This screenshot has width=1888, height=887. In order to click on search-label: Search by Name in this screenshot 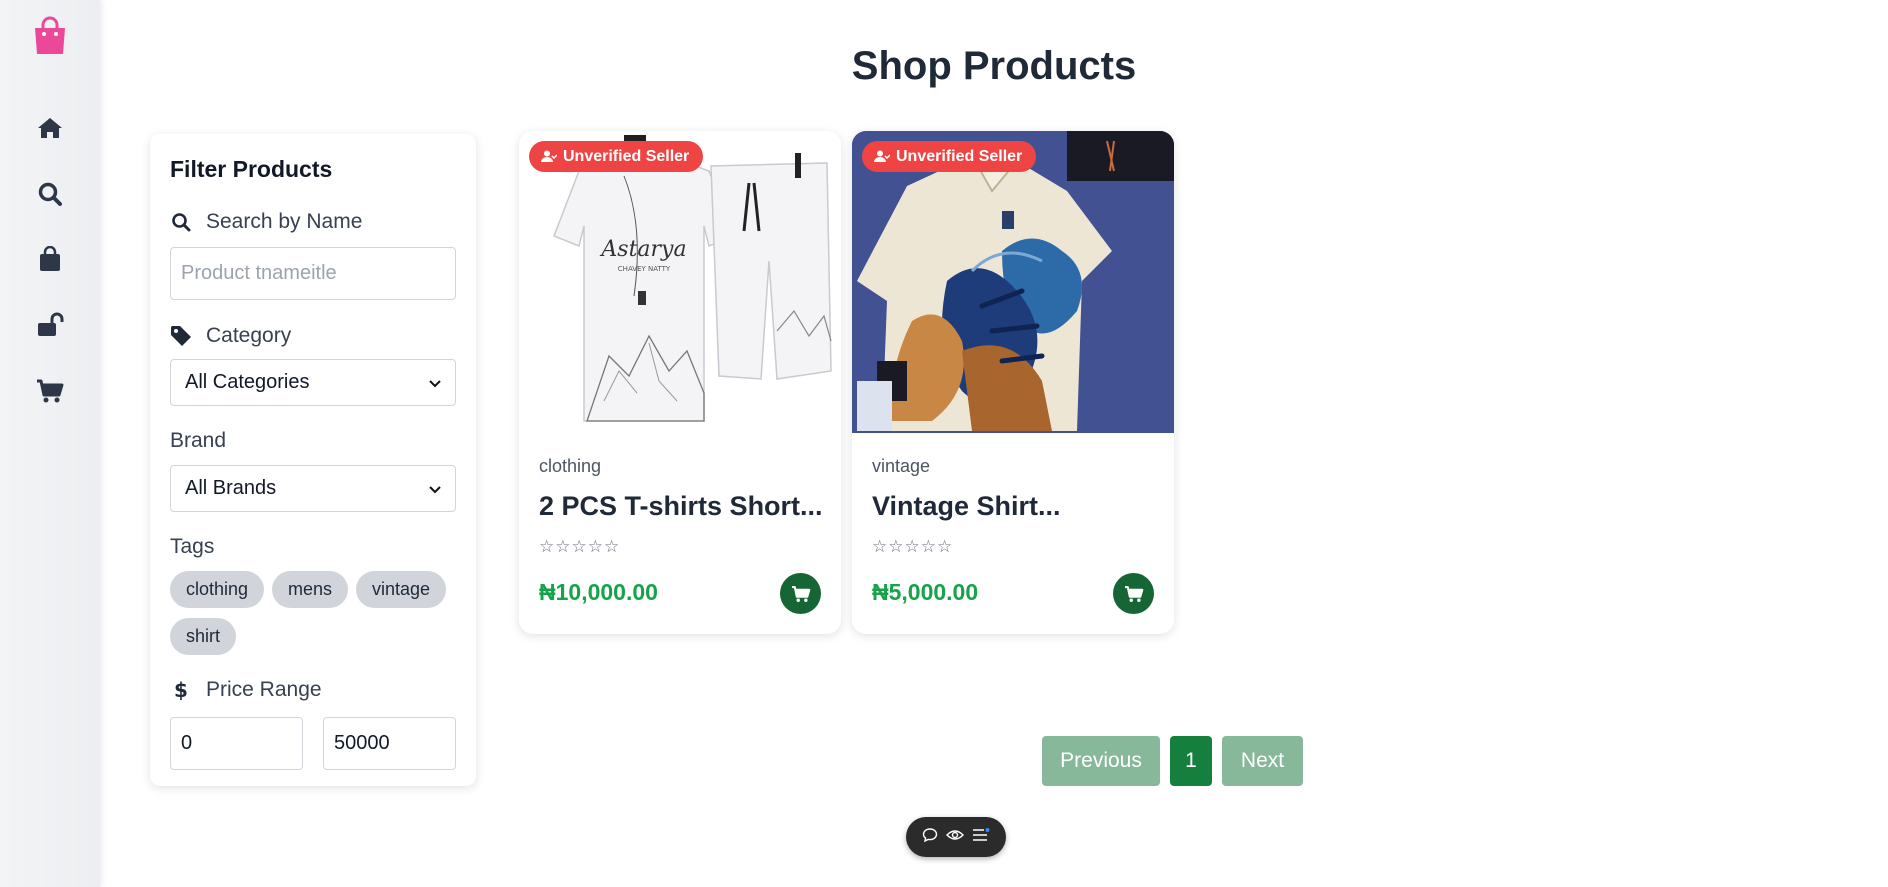, I will do `click(266, 222)`.